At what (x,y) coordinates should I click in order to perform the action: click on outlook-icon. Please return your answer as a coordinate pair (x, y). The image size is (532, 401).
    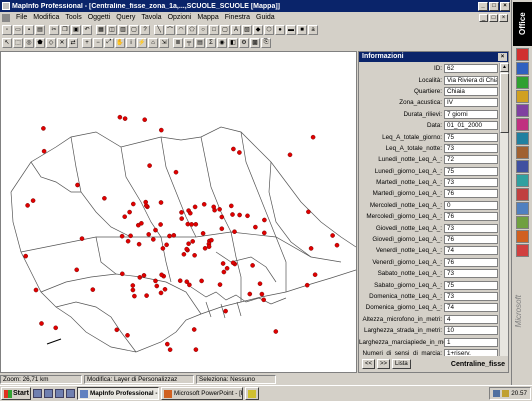
    Looking at the image, I should click on (59, 393).